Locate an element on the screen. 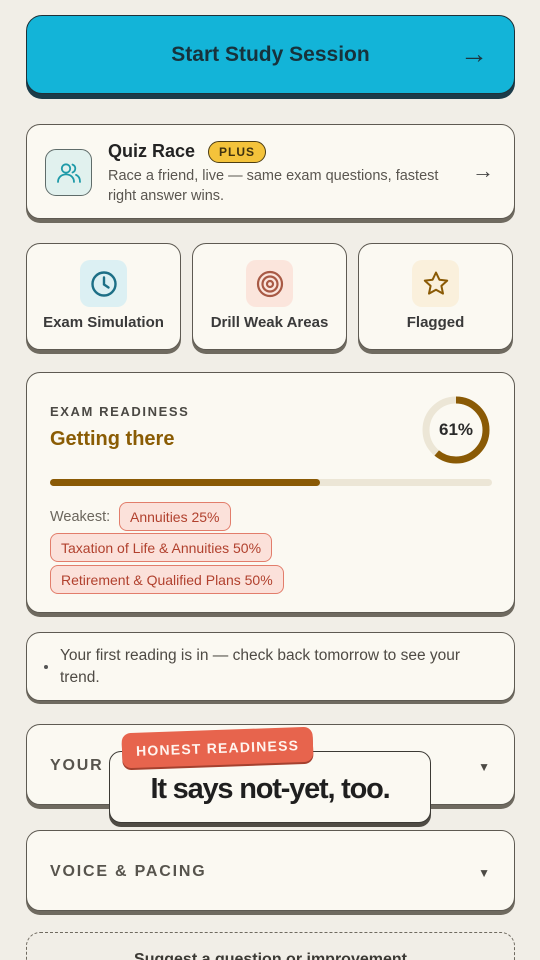 The image size is (540, 960). clock-icon is located at coordinates (103, 283).